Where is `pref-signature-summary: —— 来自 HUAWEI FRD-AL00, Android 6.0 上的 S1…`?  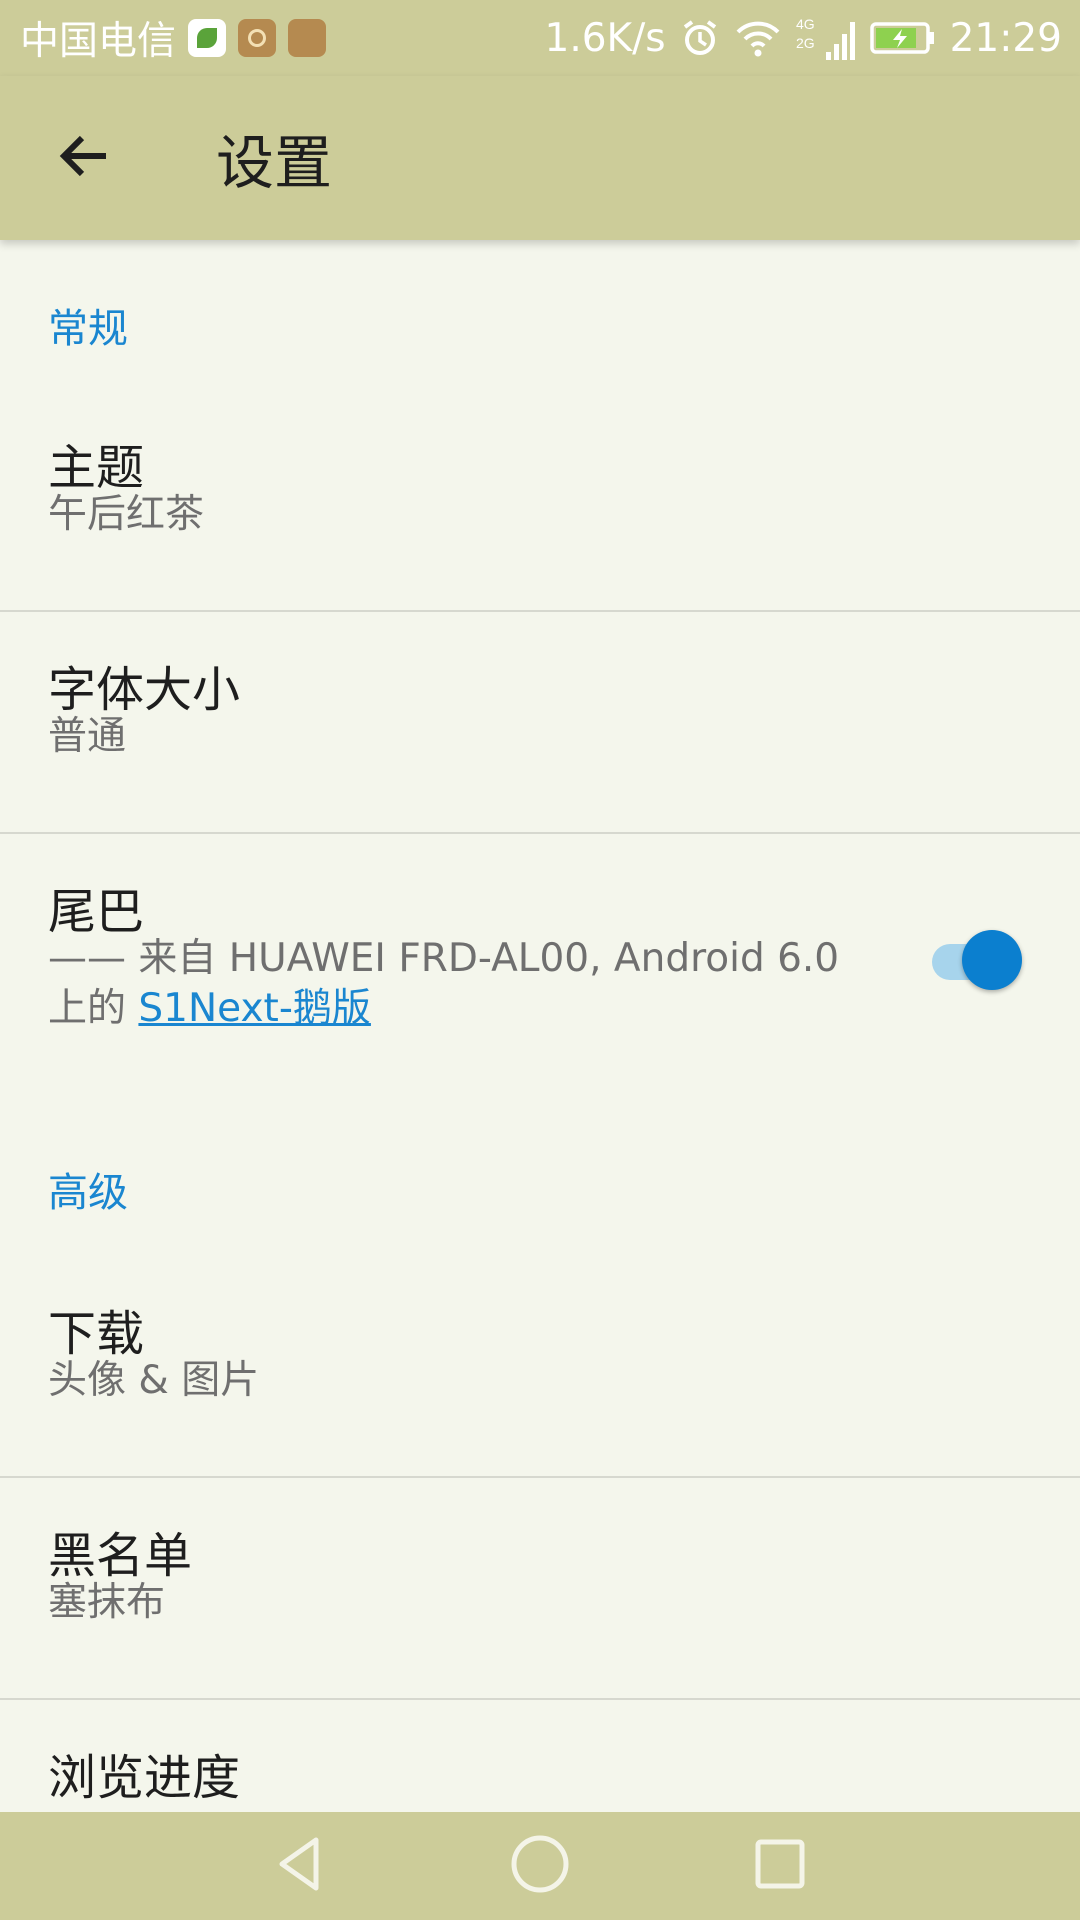 pref-signature-summary: —— 来自 HUAWEI FRD-AL00, Android 6.0 上的 S1… is located at coordinates (458, 984).